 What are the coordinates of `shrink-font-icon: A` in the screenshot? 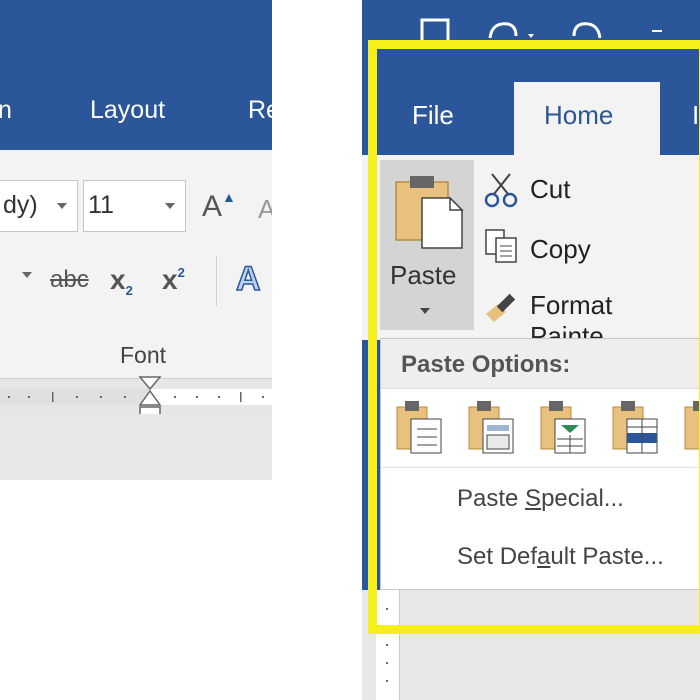 It's located at (265, 209).